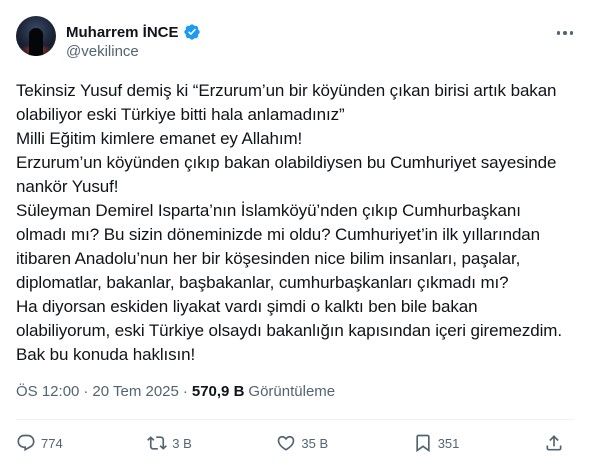 This screenshot has height=469, width=590. What do you see at coordinates (159, 138) in the screenshot?
I see `tweet-line: Milli Eğitim kimlere emanet ey Allahım!` at bounding box center [159, 138].